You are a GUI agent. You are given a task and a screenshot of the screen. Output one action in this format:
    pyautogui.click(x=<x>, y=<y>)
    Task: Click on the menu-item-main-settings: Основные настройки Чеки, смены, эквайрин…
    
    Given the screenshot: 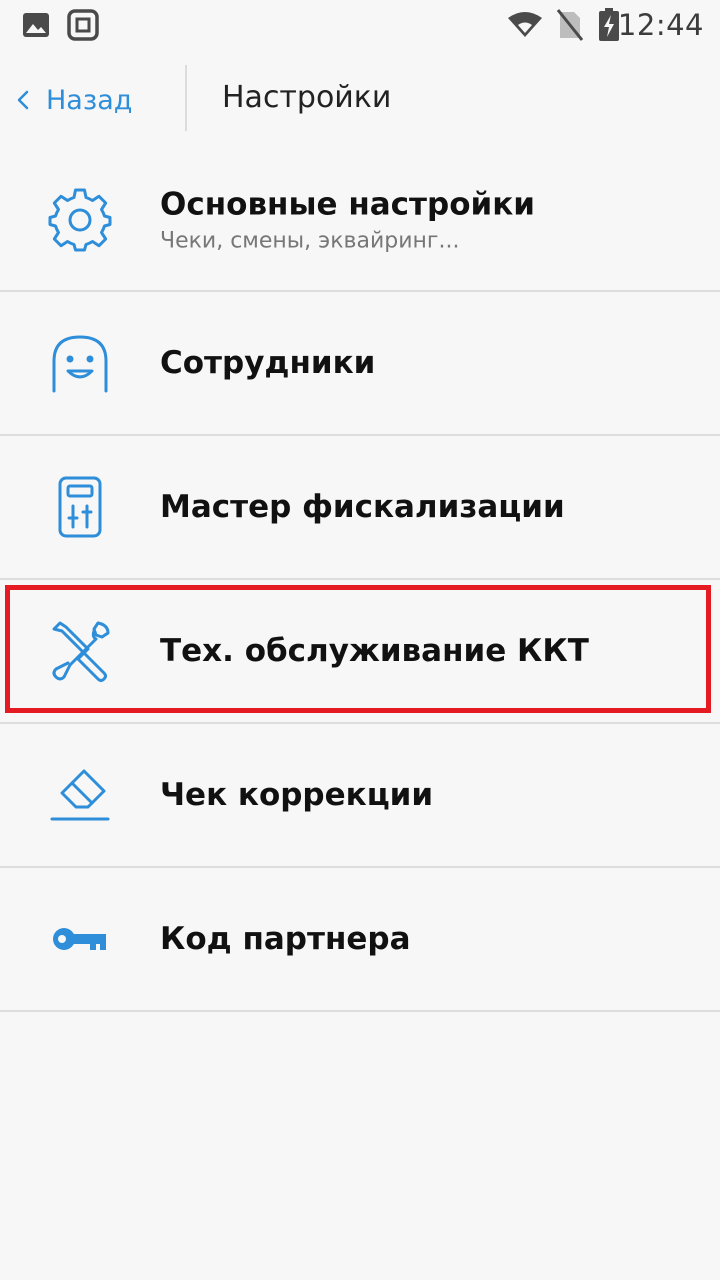 What is the action you would take?
    pyautogui.click(x=360, y=221)
    